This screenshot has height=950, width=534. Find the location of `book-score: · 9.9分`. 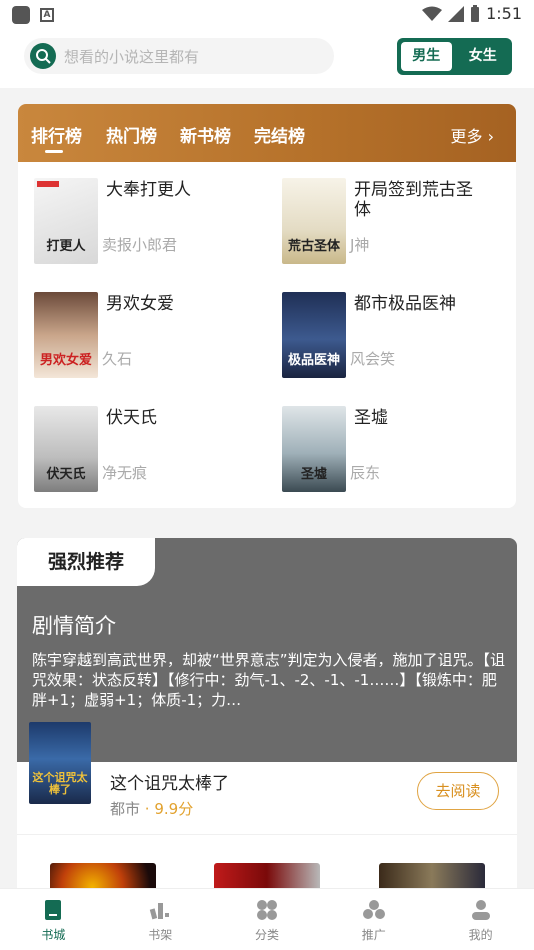

book-score: · 9.9分 is located at coordinates (169, 809).